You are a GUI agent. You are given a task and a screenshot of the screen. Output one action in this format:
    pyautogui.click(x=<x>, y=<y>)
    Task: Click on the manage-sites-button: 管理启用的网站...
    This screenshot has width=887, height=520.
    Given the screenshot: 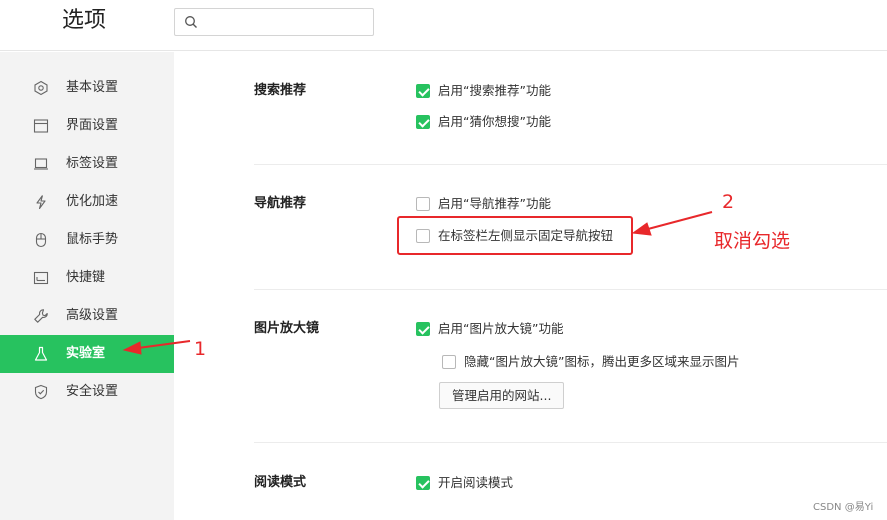 What is the action you would take?
    pyautogui.click(x=502, y=395)
    